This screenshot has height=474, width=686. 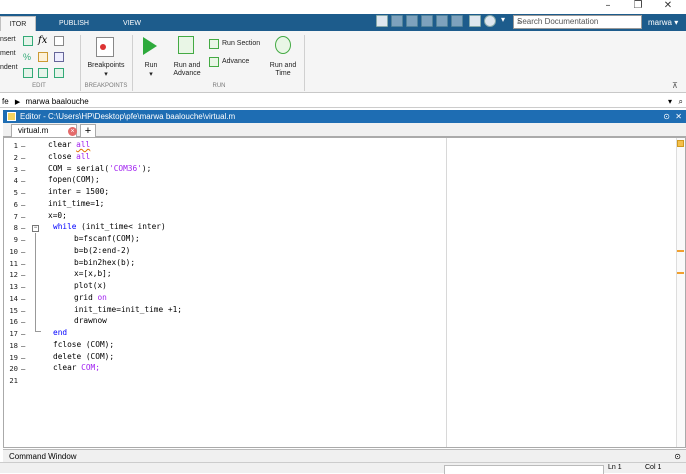 What do you see at coordinates (93, 273) in the screenshot?
I see `code-line: x=[x,b];` at bounding box center [93, 273].